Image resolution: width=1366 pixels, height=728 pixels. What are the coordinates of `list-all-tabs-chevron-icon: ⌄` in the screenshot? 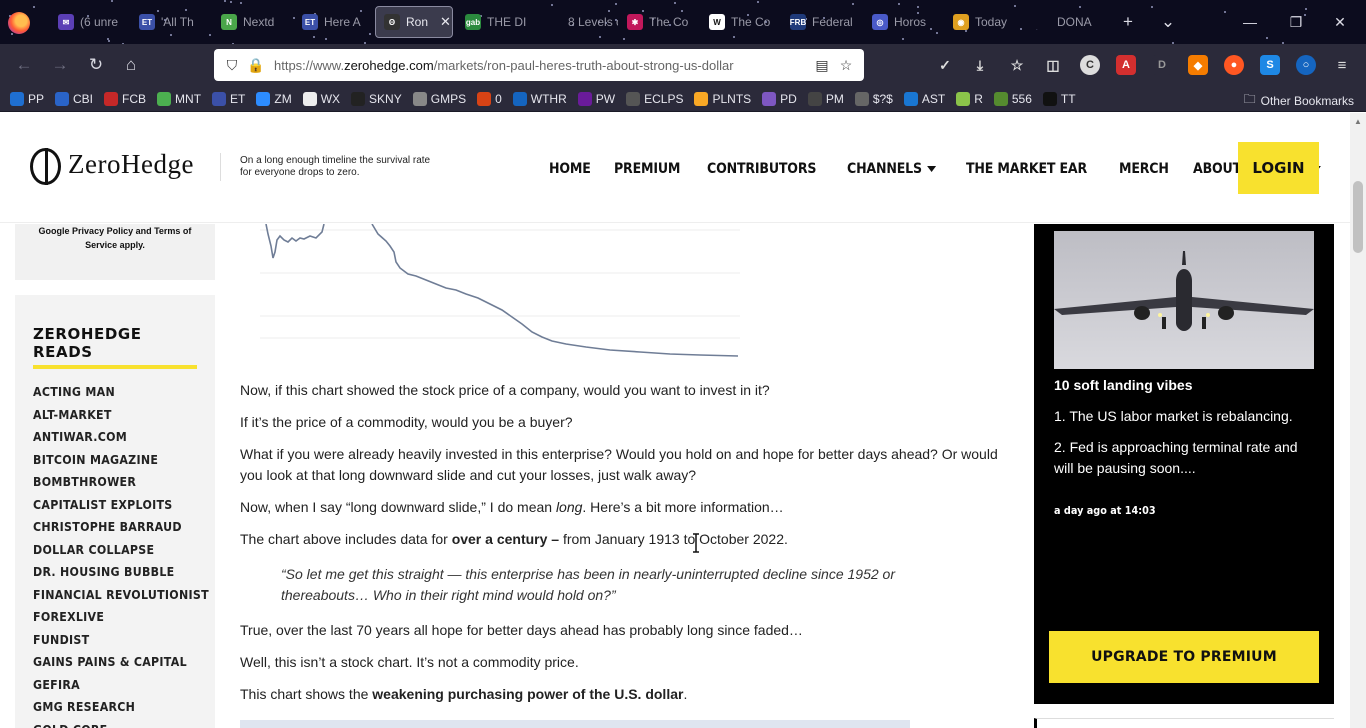 It's located at (1168, 22).